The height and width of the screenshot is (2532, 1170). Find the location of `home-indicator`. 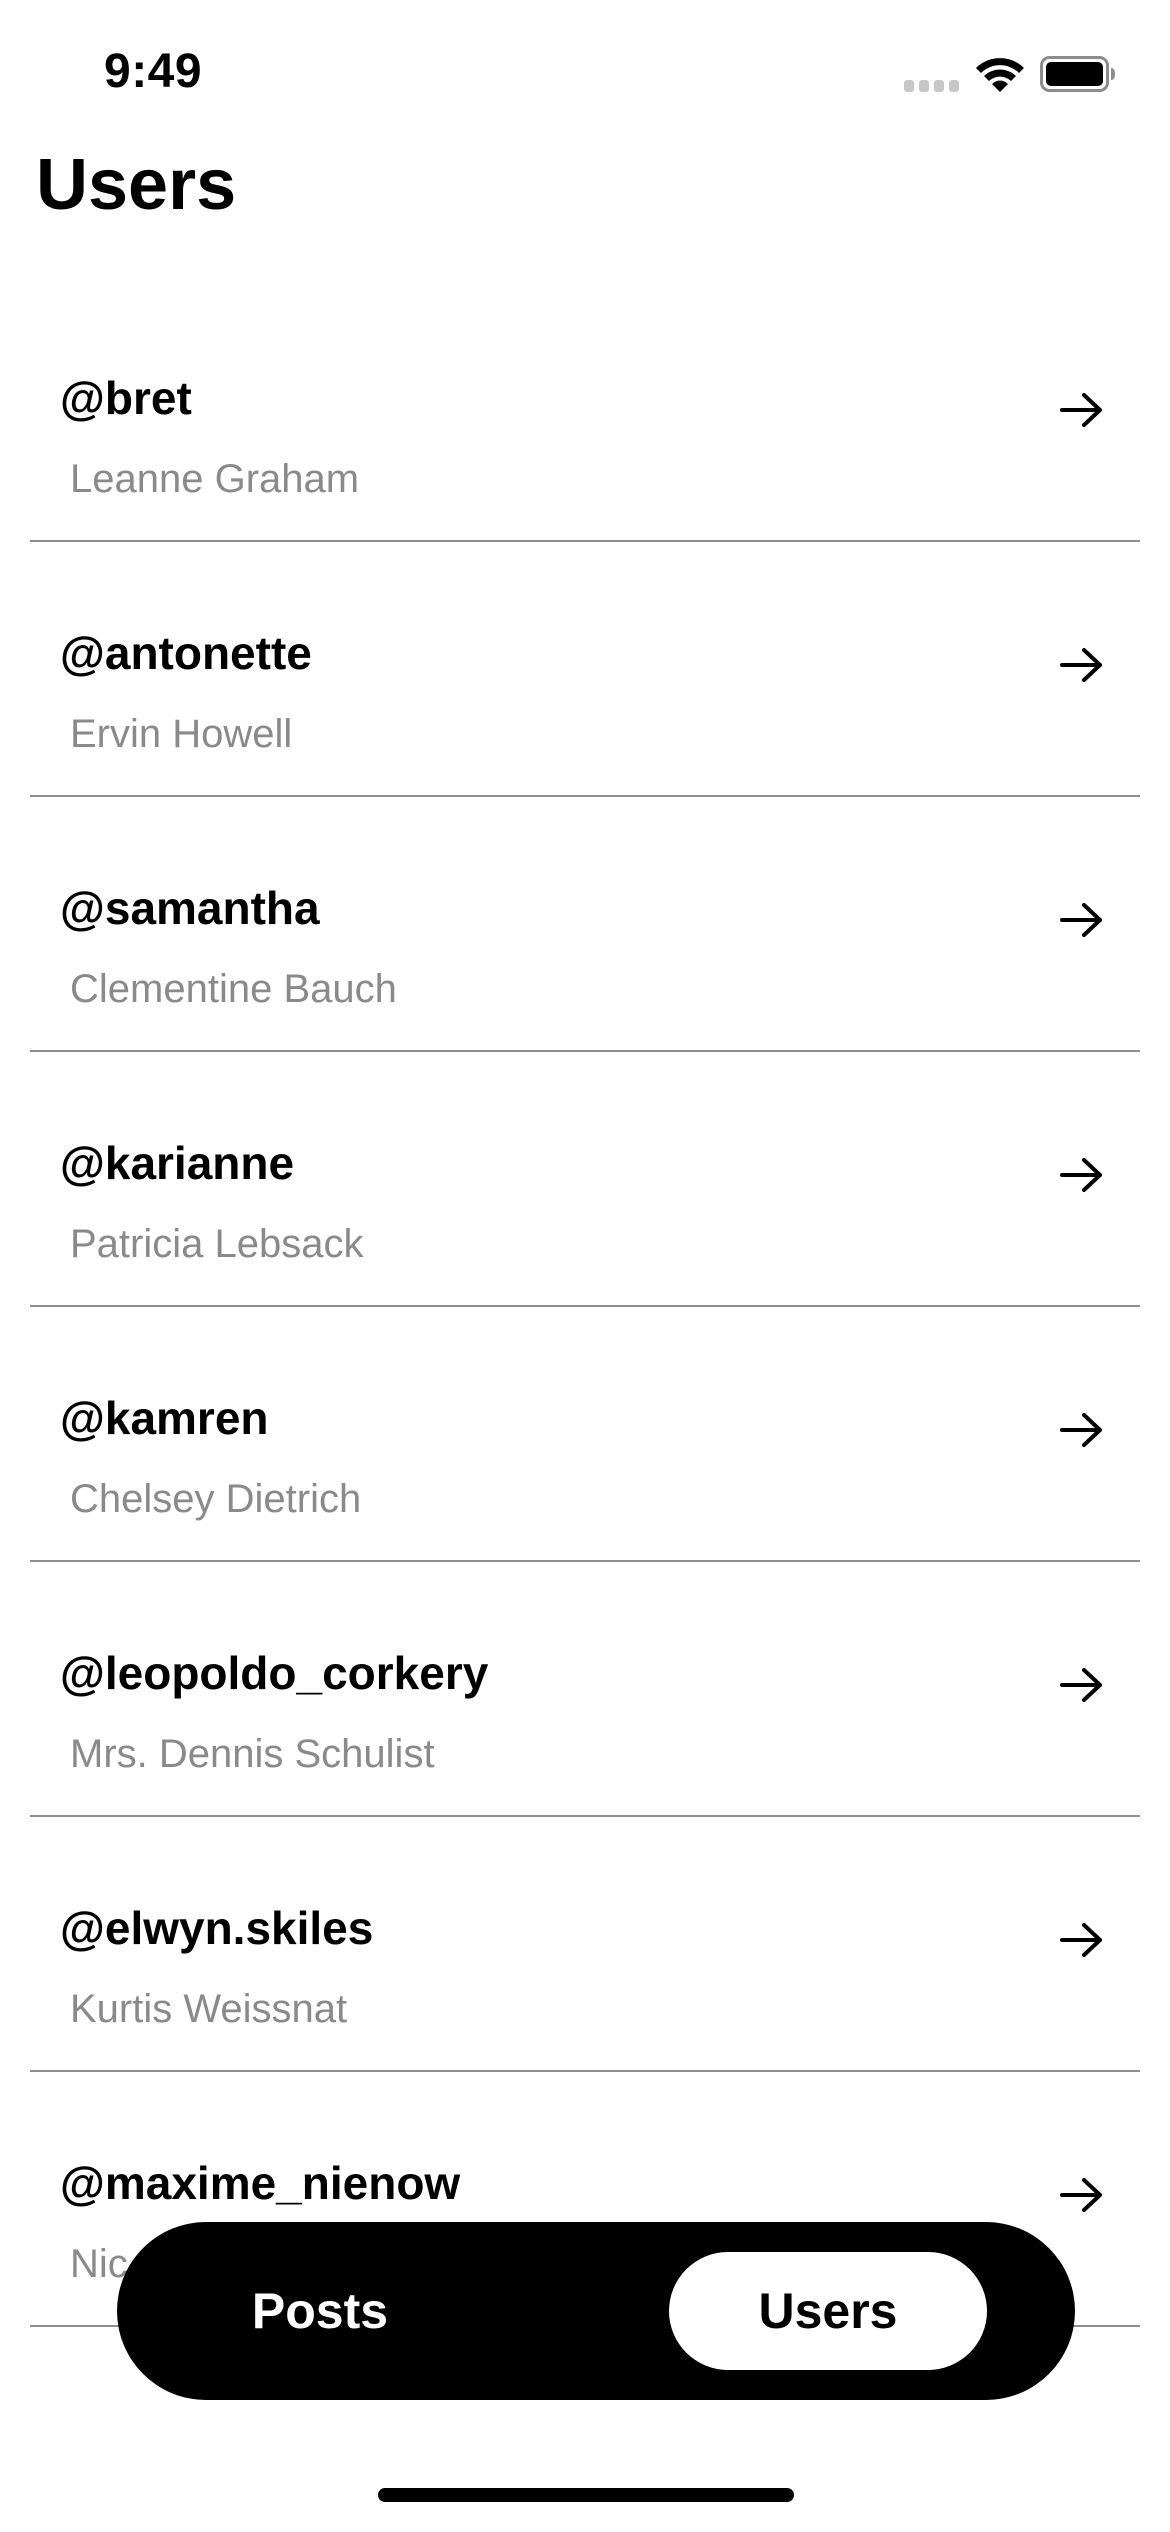

home-indicator is located at coordinates (586, 2495).